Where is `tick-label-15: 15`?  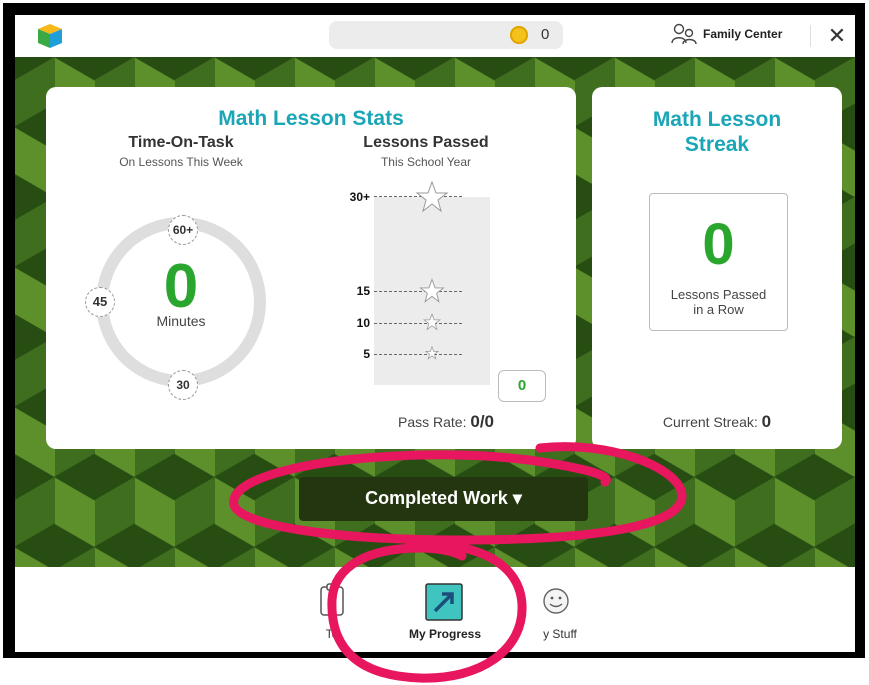
tick-label-15: 15 is located at coordinates (363, 291).